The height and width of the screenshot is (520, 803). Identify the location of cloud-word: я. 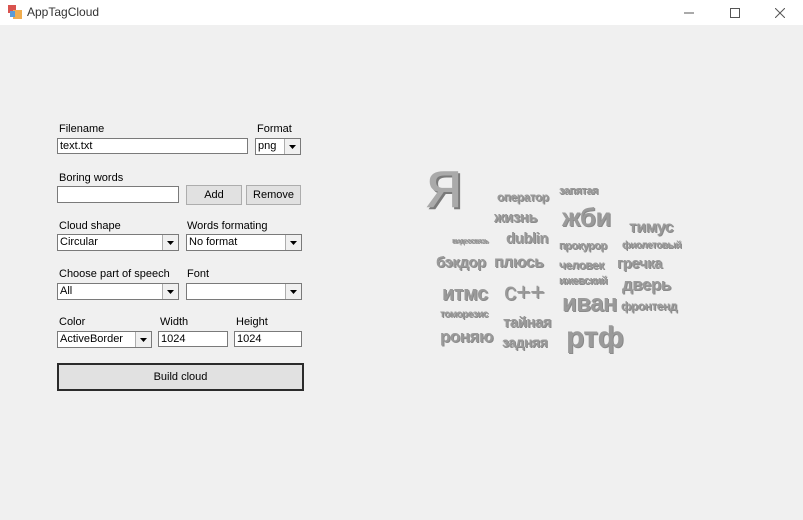
(444, 184).